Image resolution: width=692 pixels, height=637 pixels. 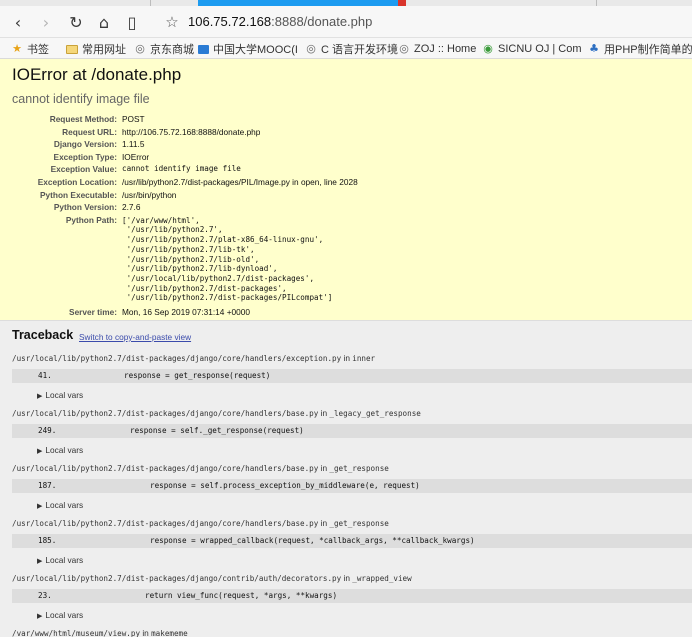 I want to click on page-title: IOError at /donate.php, so click(x=97, y=74).